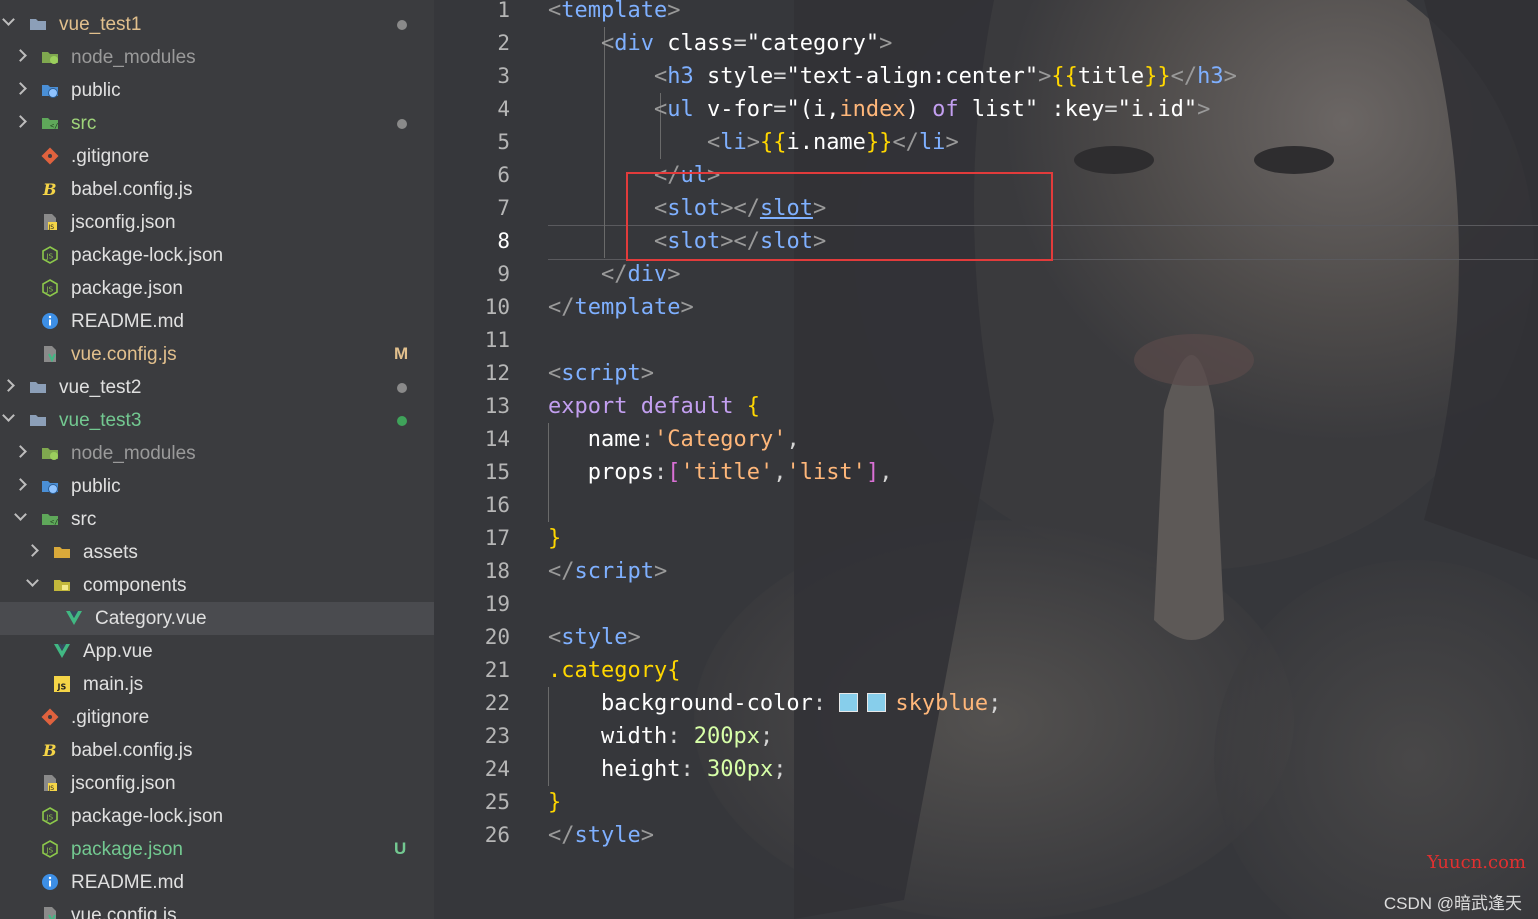 The height and width of the screenshot is (919, 1538). Describe the element at coordinates (217, 909) in the screenshot. I see `explorer-item: vue.config.js` at that location.